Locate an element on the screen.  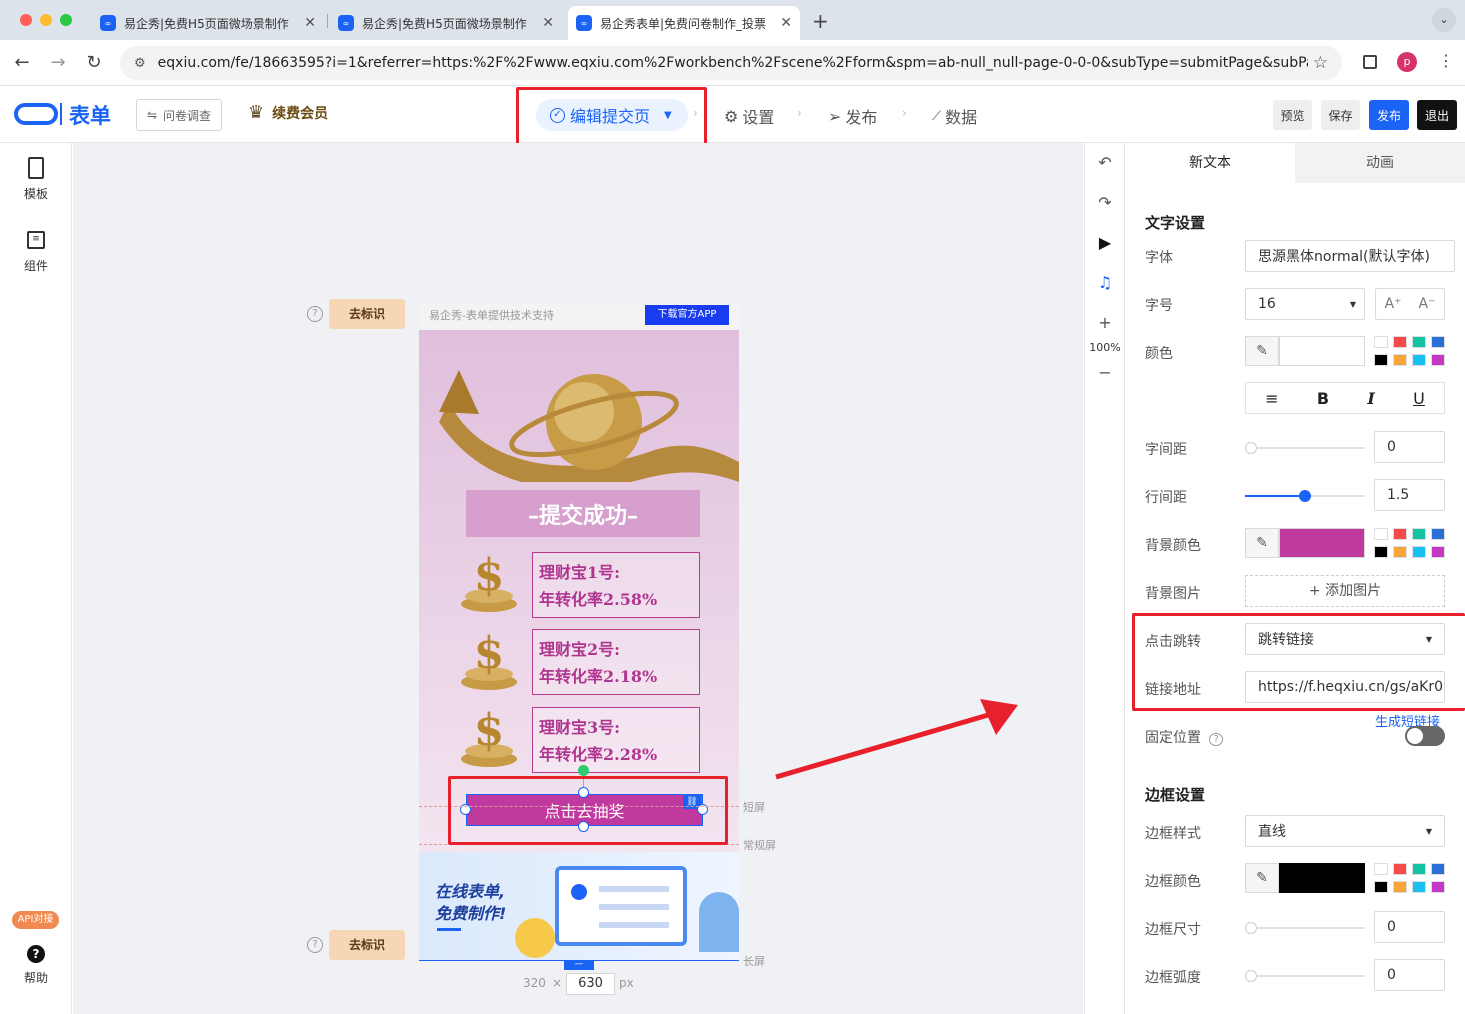
letter-spacing-slider is located at coordinates (1305, 448).